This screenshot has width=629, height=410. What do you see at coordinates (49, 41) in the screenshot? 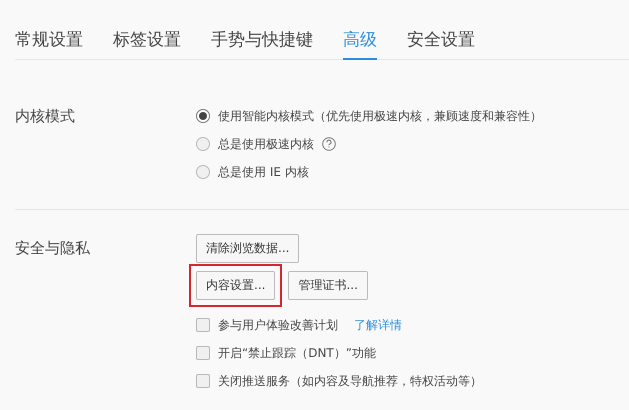
I see `tab: 常规设置` at bounding box center [49, 41].